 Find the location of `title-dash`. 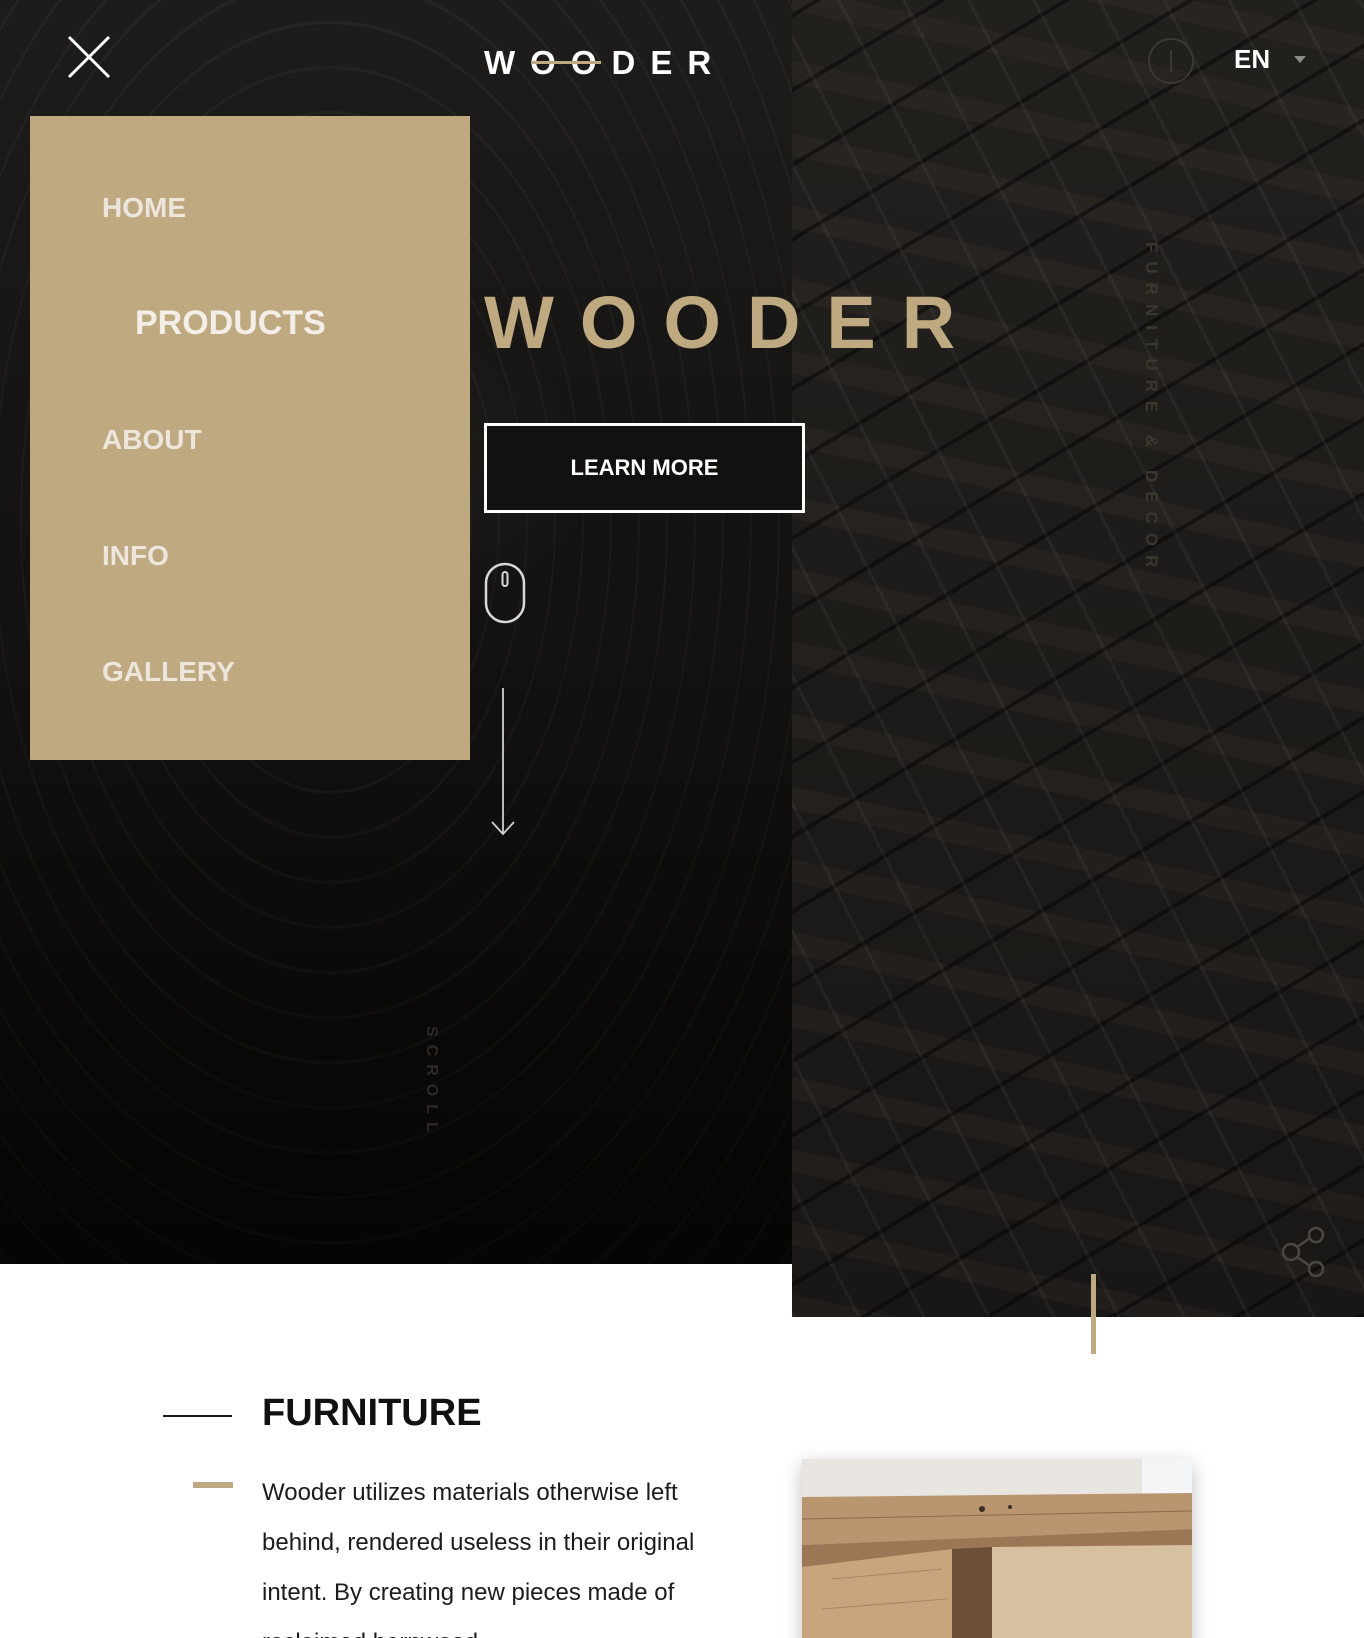

title-dash is located at coordinates (197, 1416).